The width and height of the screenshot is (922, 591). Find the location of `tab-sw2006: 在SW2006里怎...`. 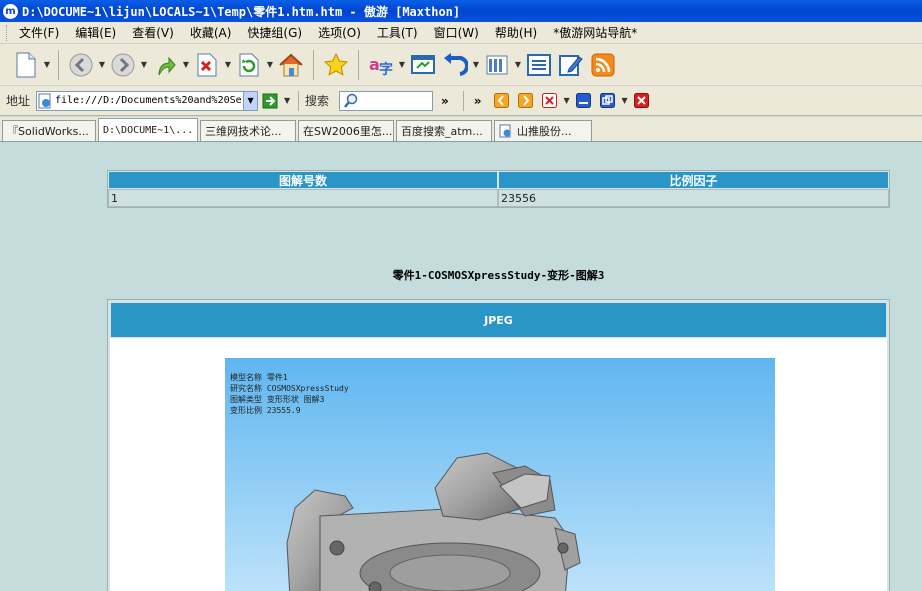

tab-sw2006: 在SW2006里怎... is located at coordinates (346, 130).